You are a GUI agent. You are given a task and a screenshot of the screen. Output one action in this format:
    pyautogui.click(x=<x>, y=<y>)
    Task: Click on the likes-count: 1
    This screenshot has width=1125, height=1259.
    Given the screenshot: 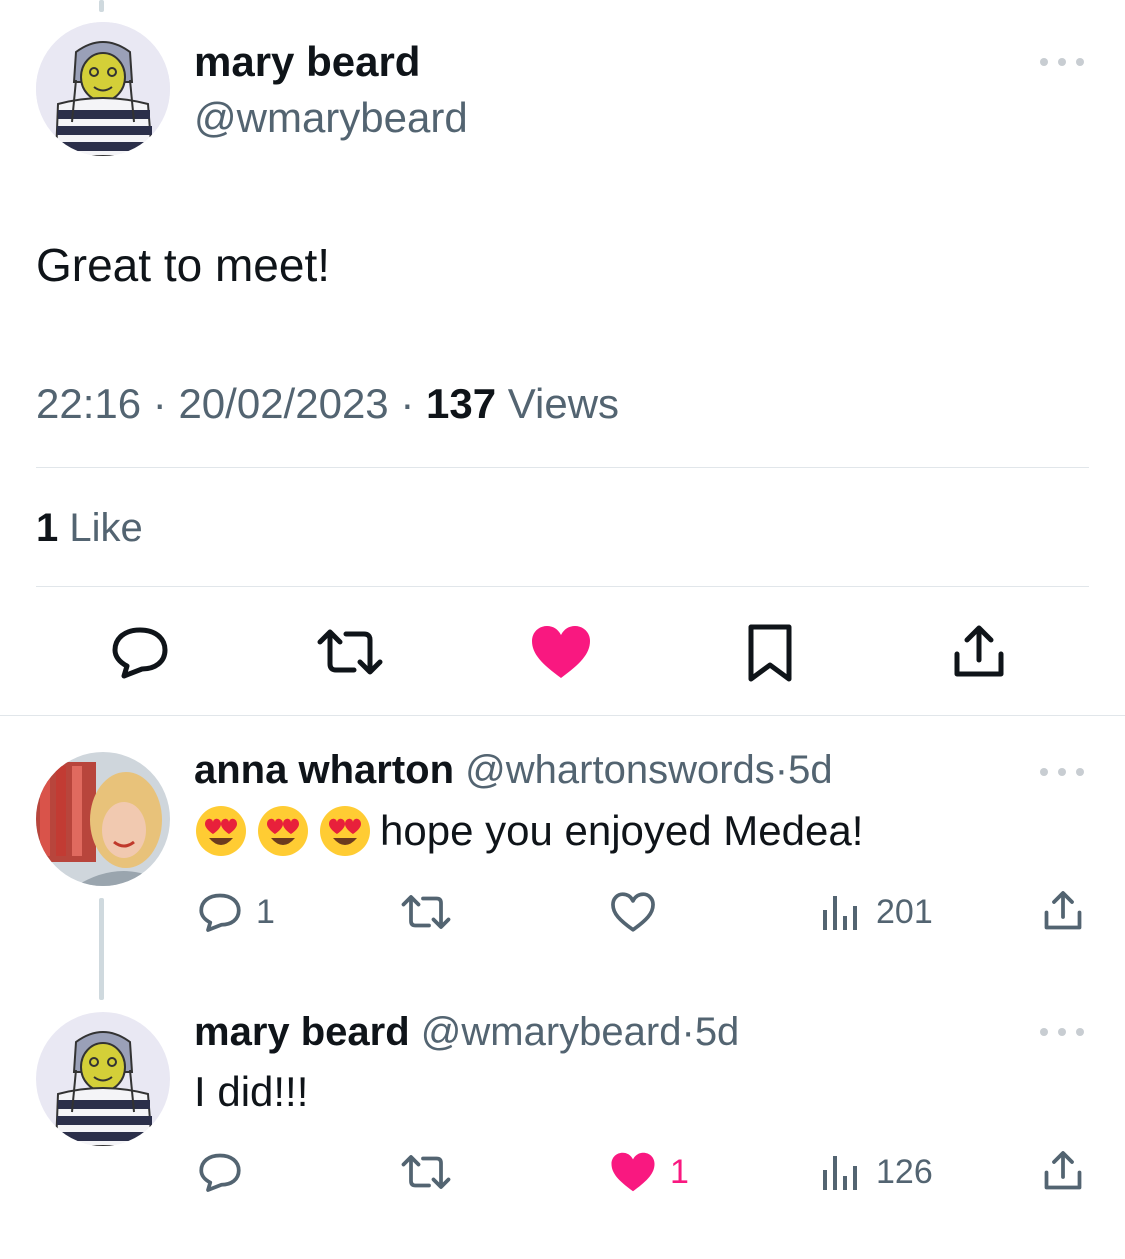 What is the action you would take?
    pyautogui.click(x=47, y=528)
    